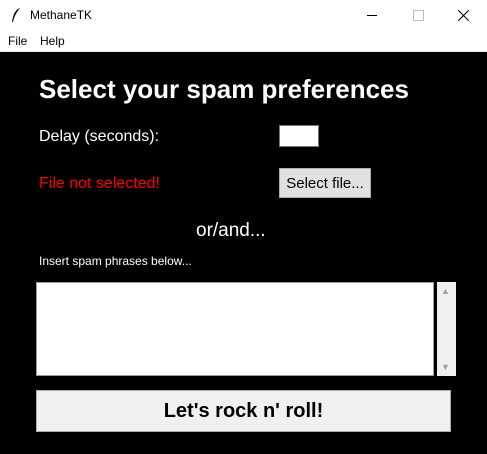 This screenshot has width=487, height=454. I want to click on close-button, so click(464, 15).